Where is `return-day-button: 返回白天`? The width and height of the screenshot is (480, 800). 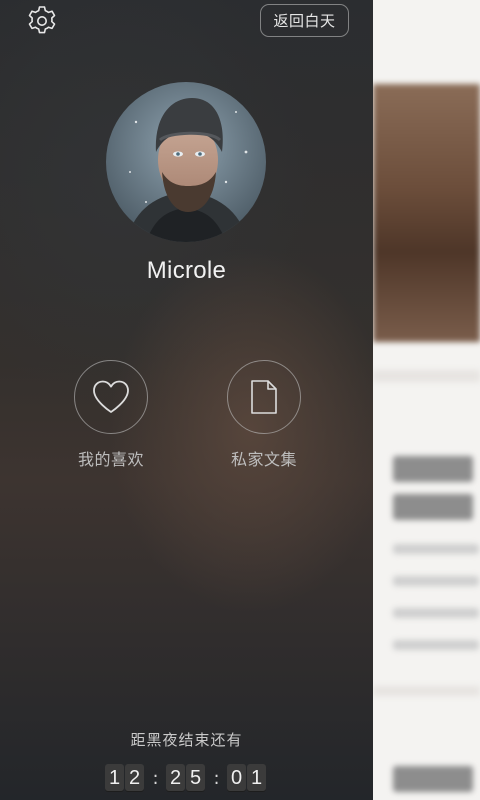 return-day-button: 返回白天 is located at coordinates (304, 20).